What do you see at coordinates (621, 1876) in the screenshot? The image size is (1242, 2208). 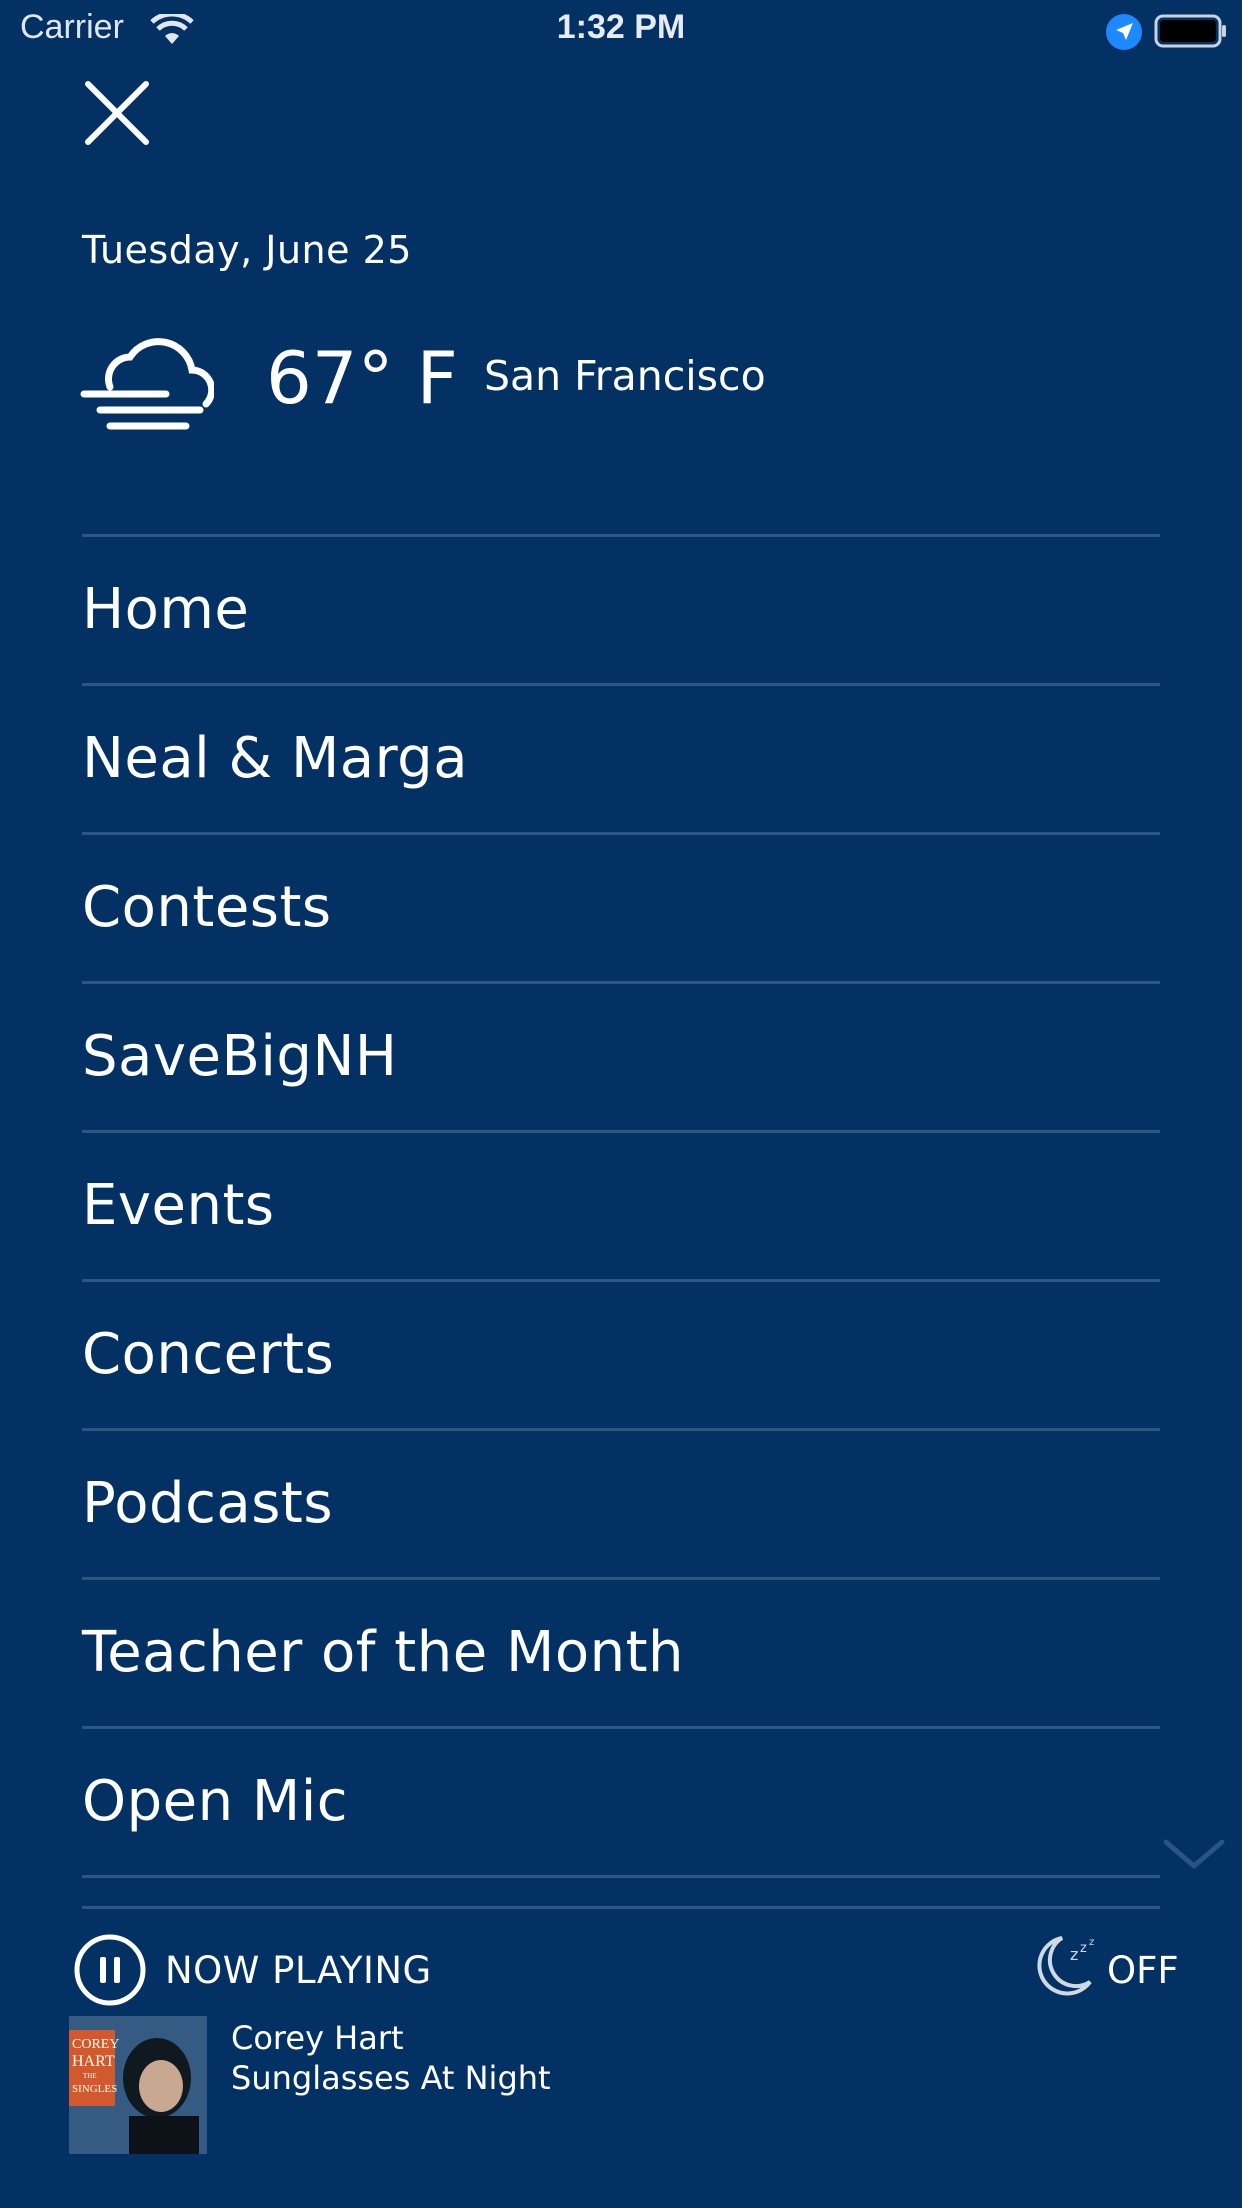 I see `menu-divider` at bounding box center [621, 1876].